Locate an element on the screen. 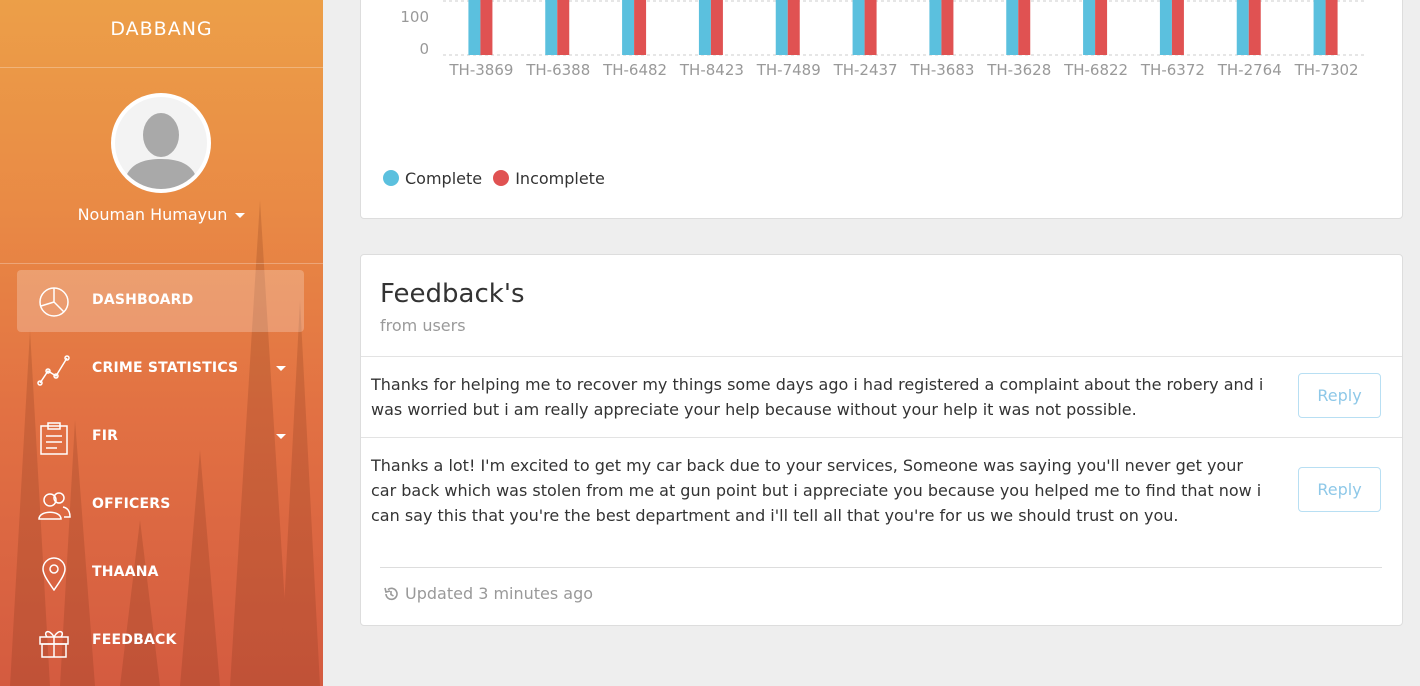  avatar is located at coordinates (161, 143).